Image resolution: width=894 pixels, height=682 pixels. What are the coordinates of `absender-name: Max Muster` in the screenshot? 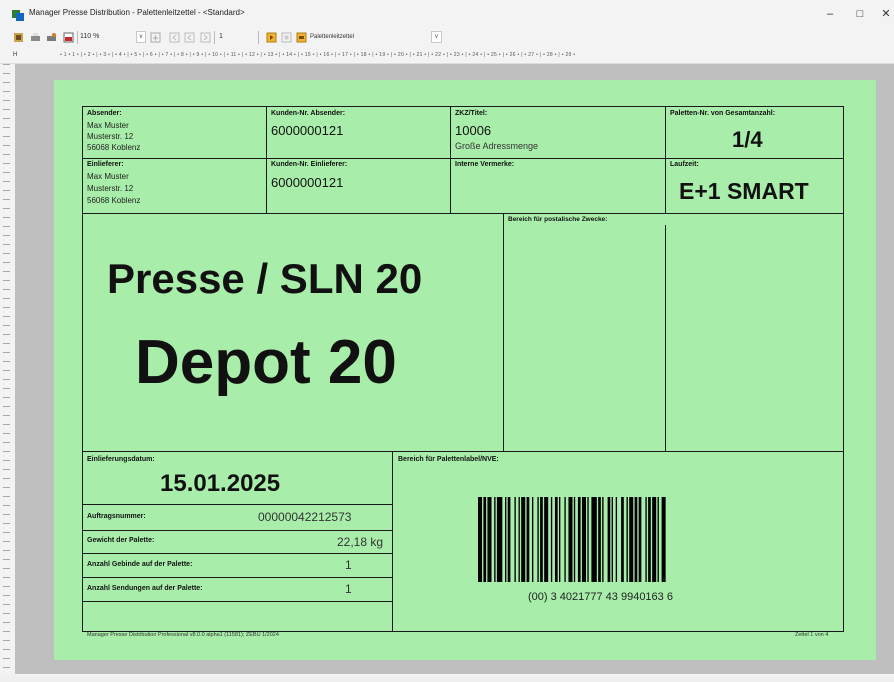 It's located at (108, 125).